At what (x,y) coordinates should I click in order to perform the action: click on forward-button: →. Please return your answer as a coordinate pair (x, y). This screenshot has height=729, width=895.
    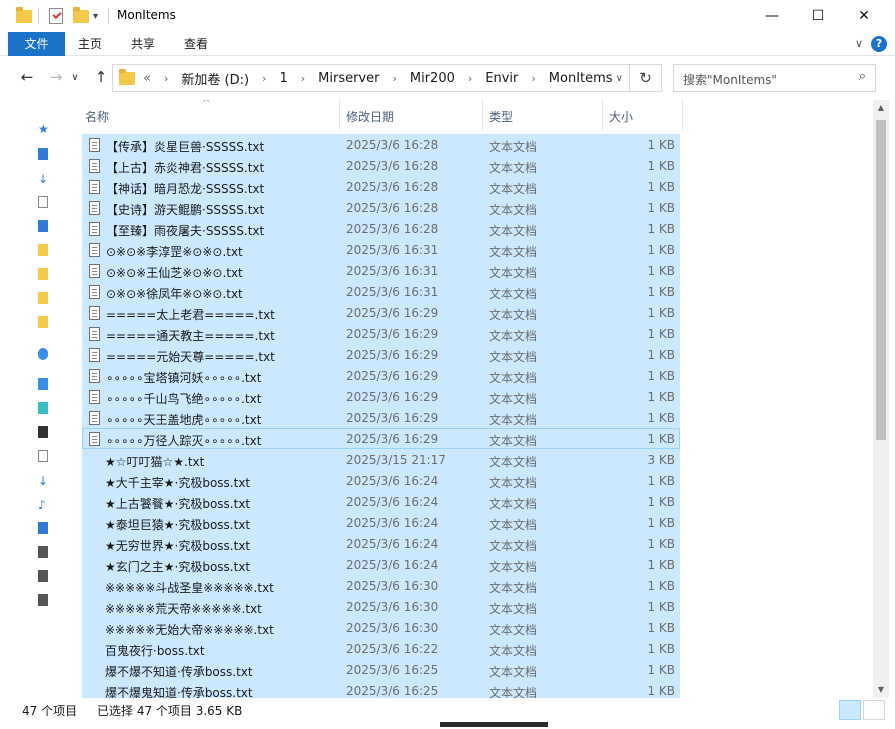
    Looking at the image, I should click on (56, 77).